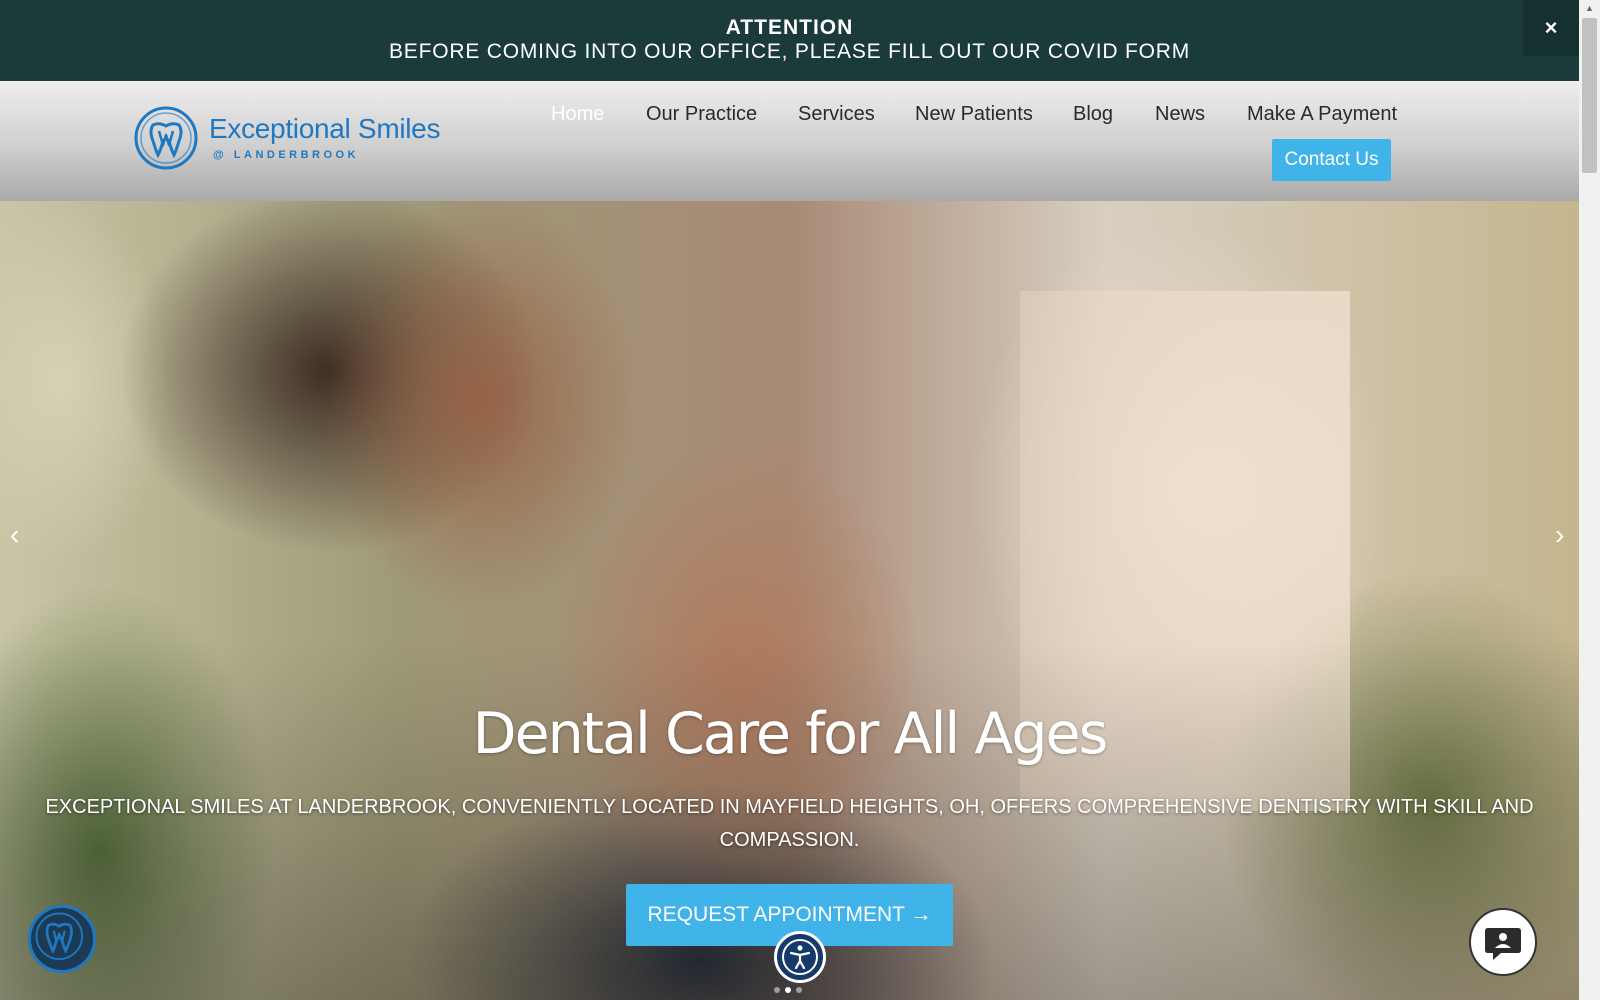 This screenshot has width=1600, height=1000. I want to click on contact-us-button: Contact Us, so click(1331, 160).